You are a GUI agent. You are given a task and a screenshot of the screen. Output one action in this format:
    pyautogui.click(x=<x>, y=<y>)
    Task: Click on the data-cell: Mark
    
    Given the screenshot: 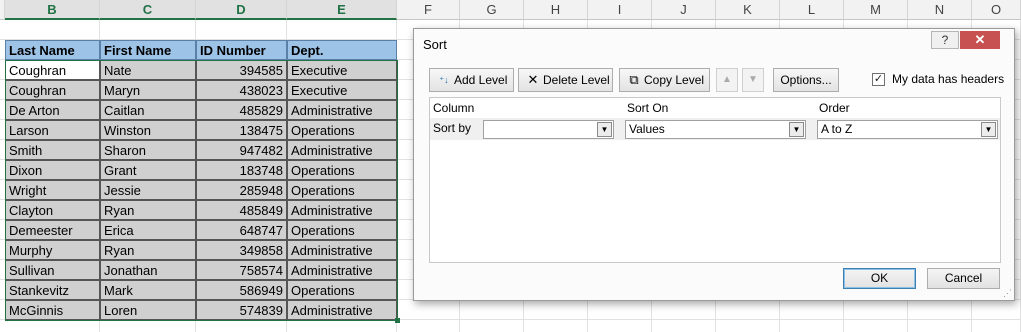 What is the action you would take?
    pyautogui.click(x=148, y=290)
    